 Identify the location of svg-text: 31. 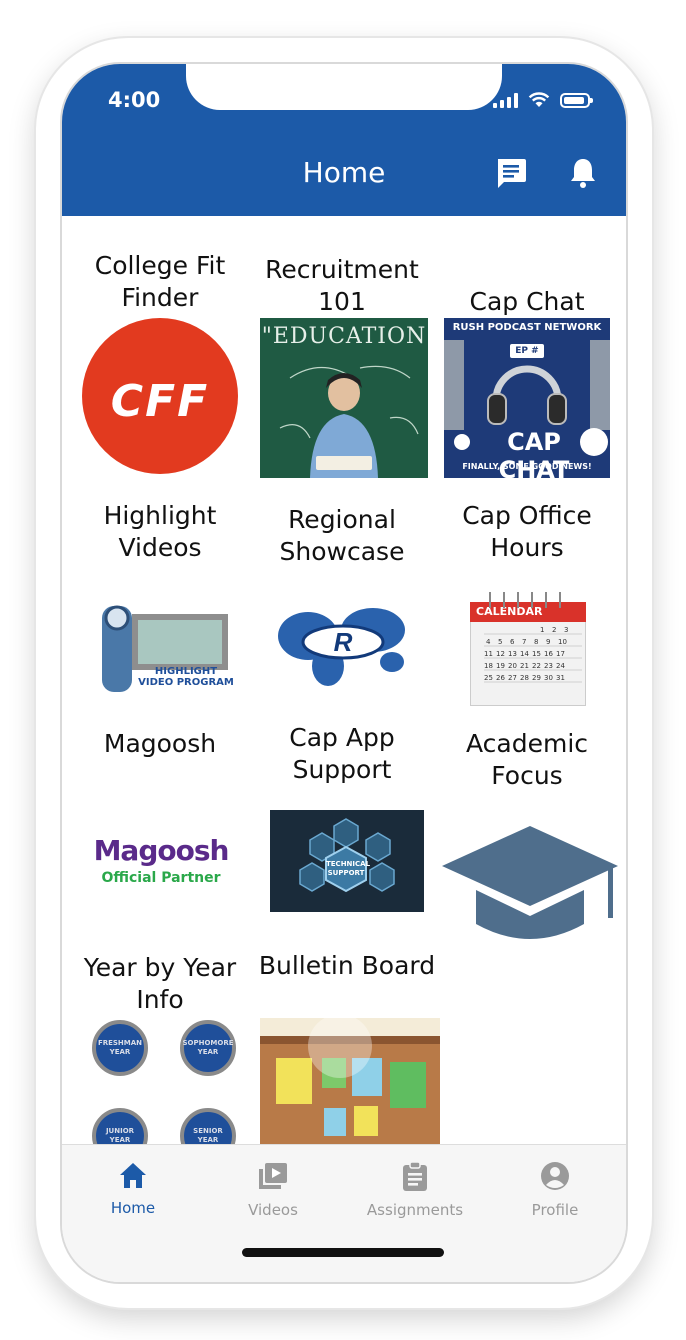
(560, 678).